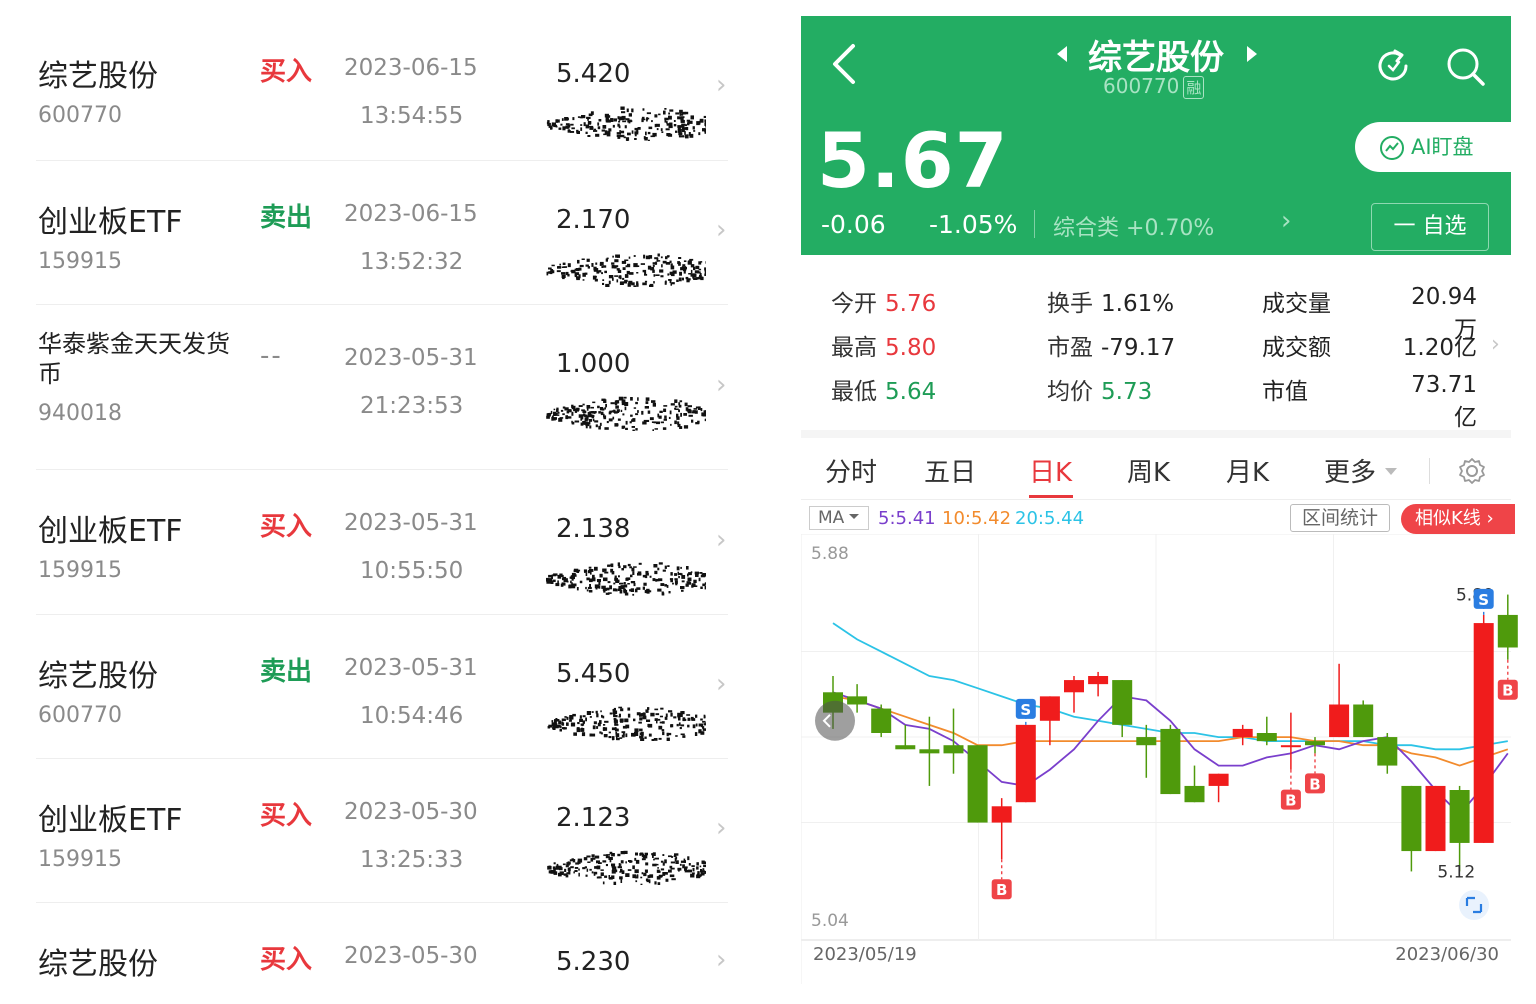  I want to click on header-divider, so click(1034, 224).